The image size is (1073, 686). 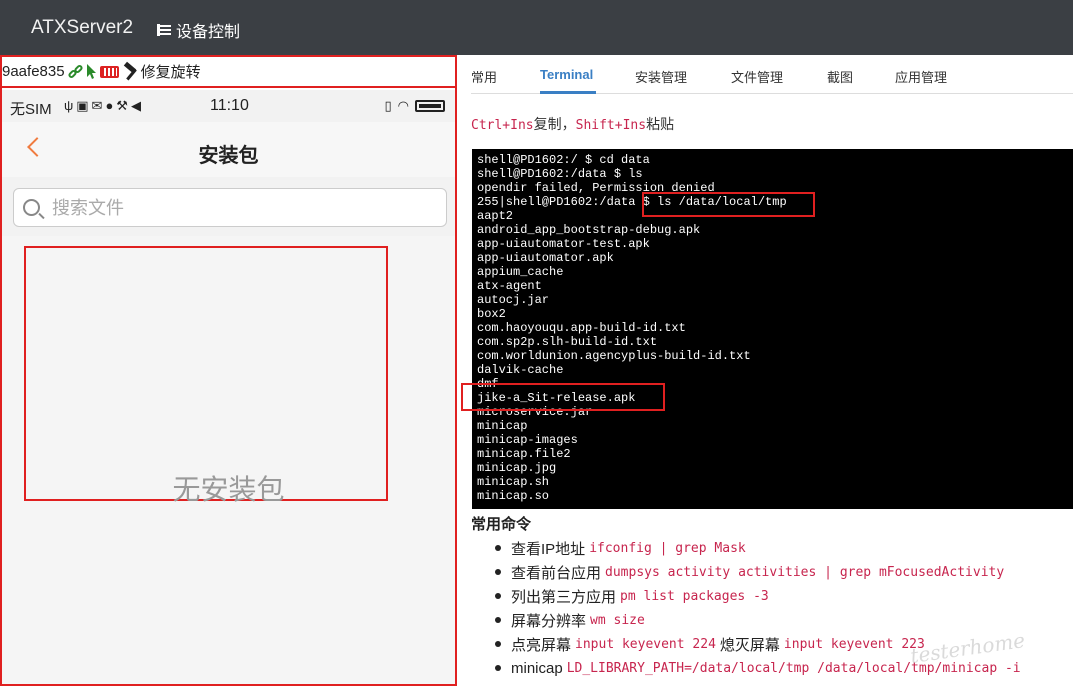 I want to click on hammer-icon, so click(x=130, y=70).